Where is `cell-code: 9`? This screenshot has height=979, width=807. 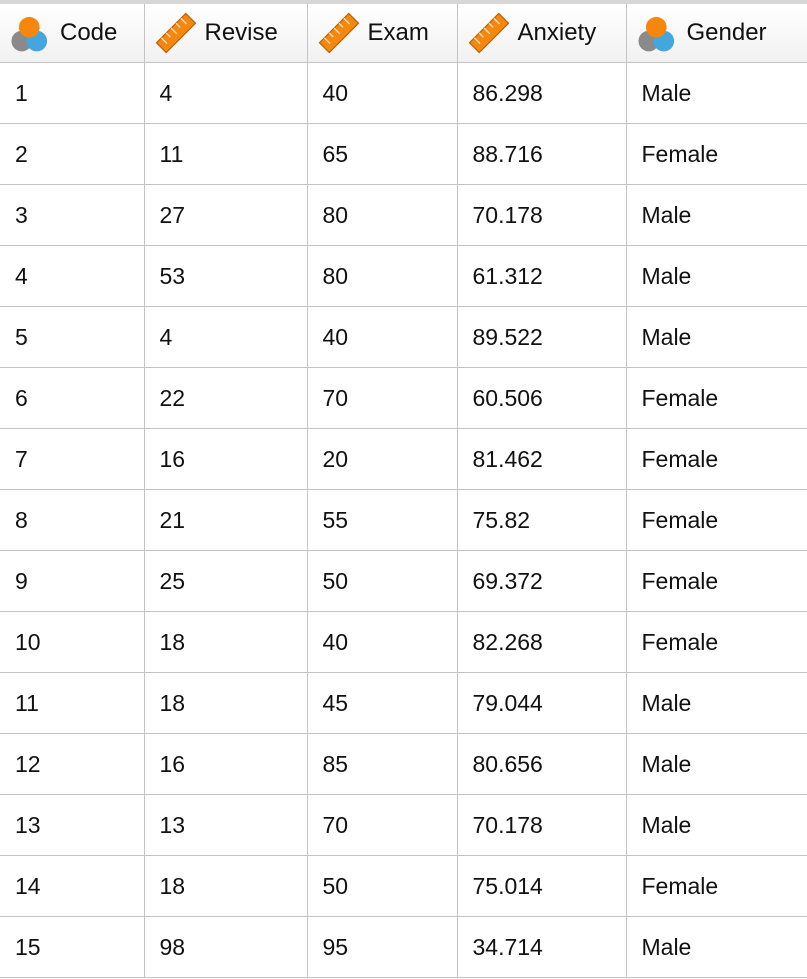 cell-code: 9 is located at coordinates (72, 581).